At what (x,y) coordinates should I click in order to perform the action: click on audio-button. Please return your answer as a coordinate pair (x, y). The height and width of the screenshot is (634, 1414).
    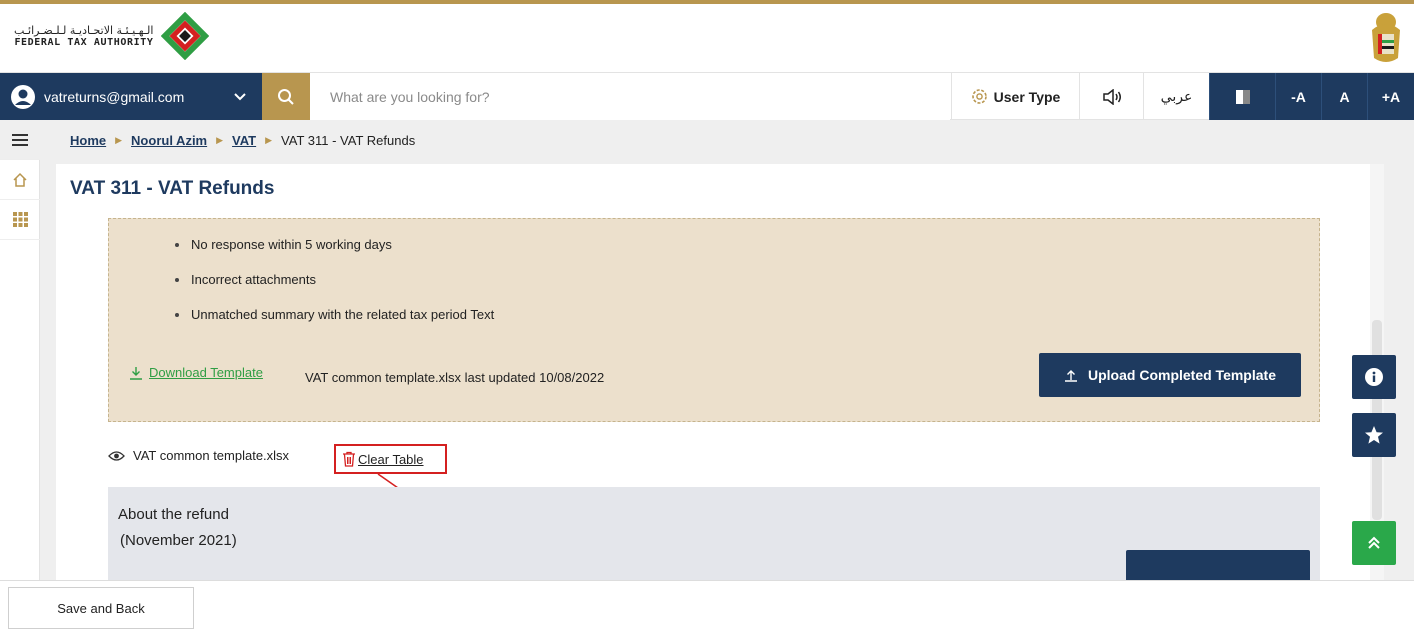
    Looking at the image, I should click on (1111, 96).